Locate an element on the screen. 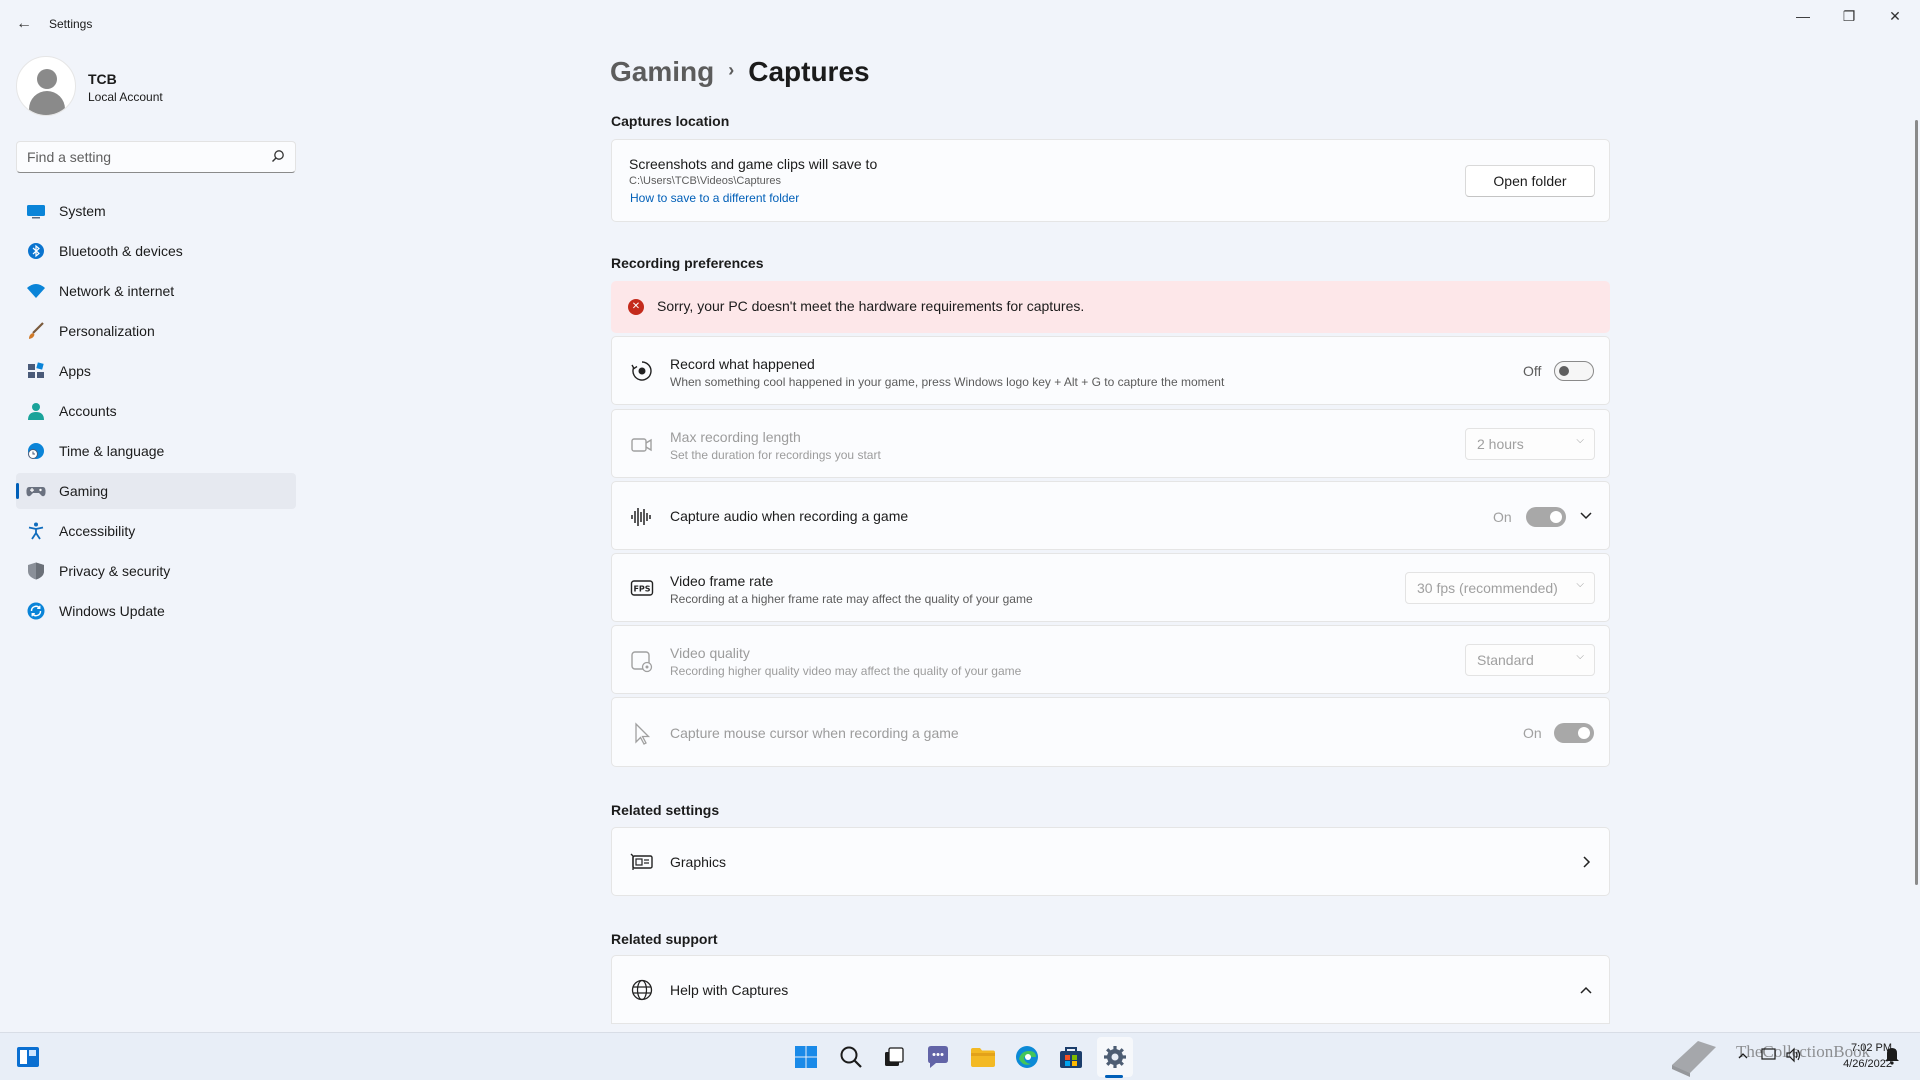 The width and height of the screenshot is (1920, 1080). task-view-icon is located at coordinates (894, 1057).